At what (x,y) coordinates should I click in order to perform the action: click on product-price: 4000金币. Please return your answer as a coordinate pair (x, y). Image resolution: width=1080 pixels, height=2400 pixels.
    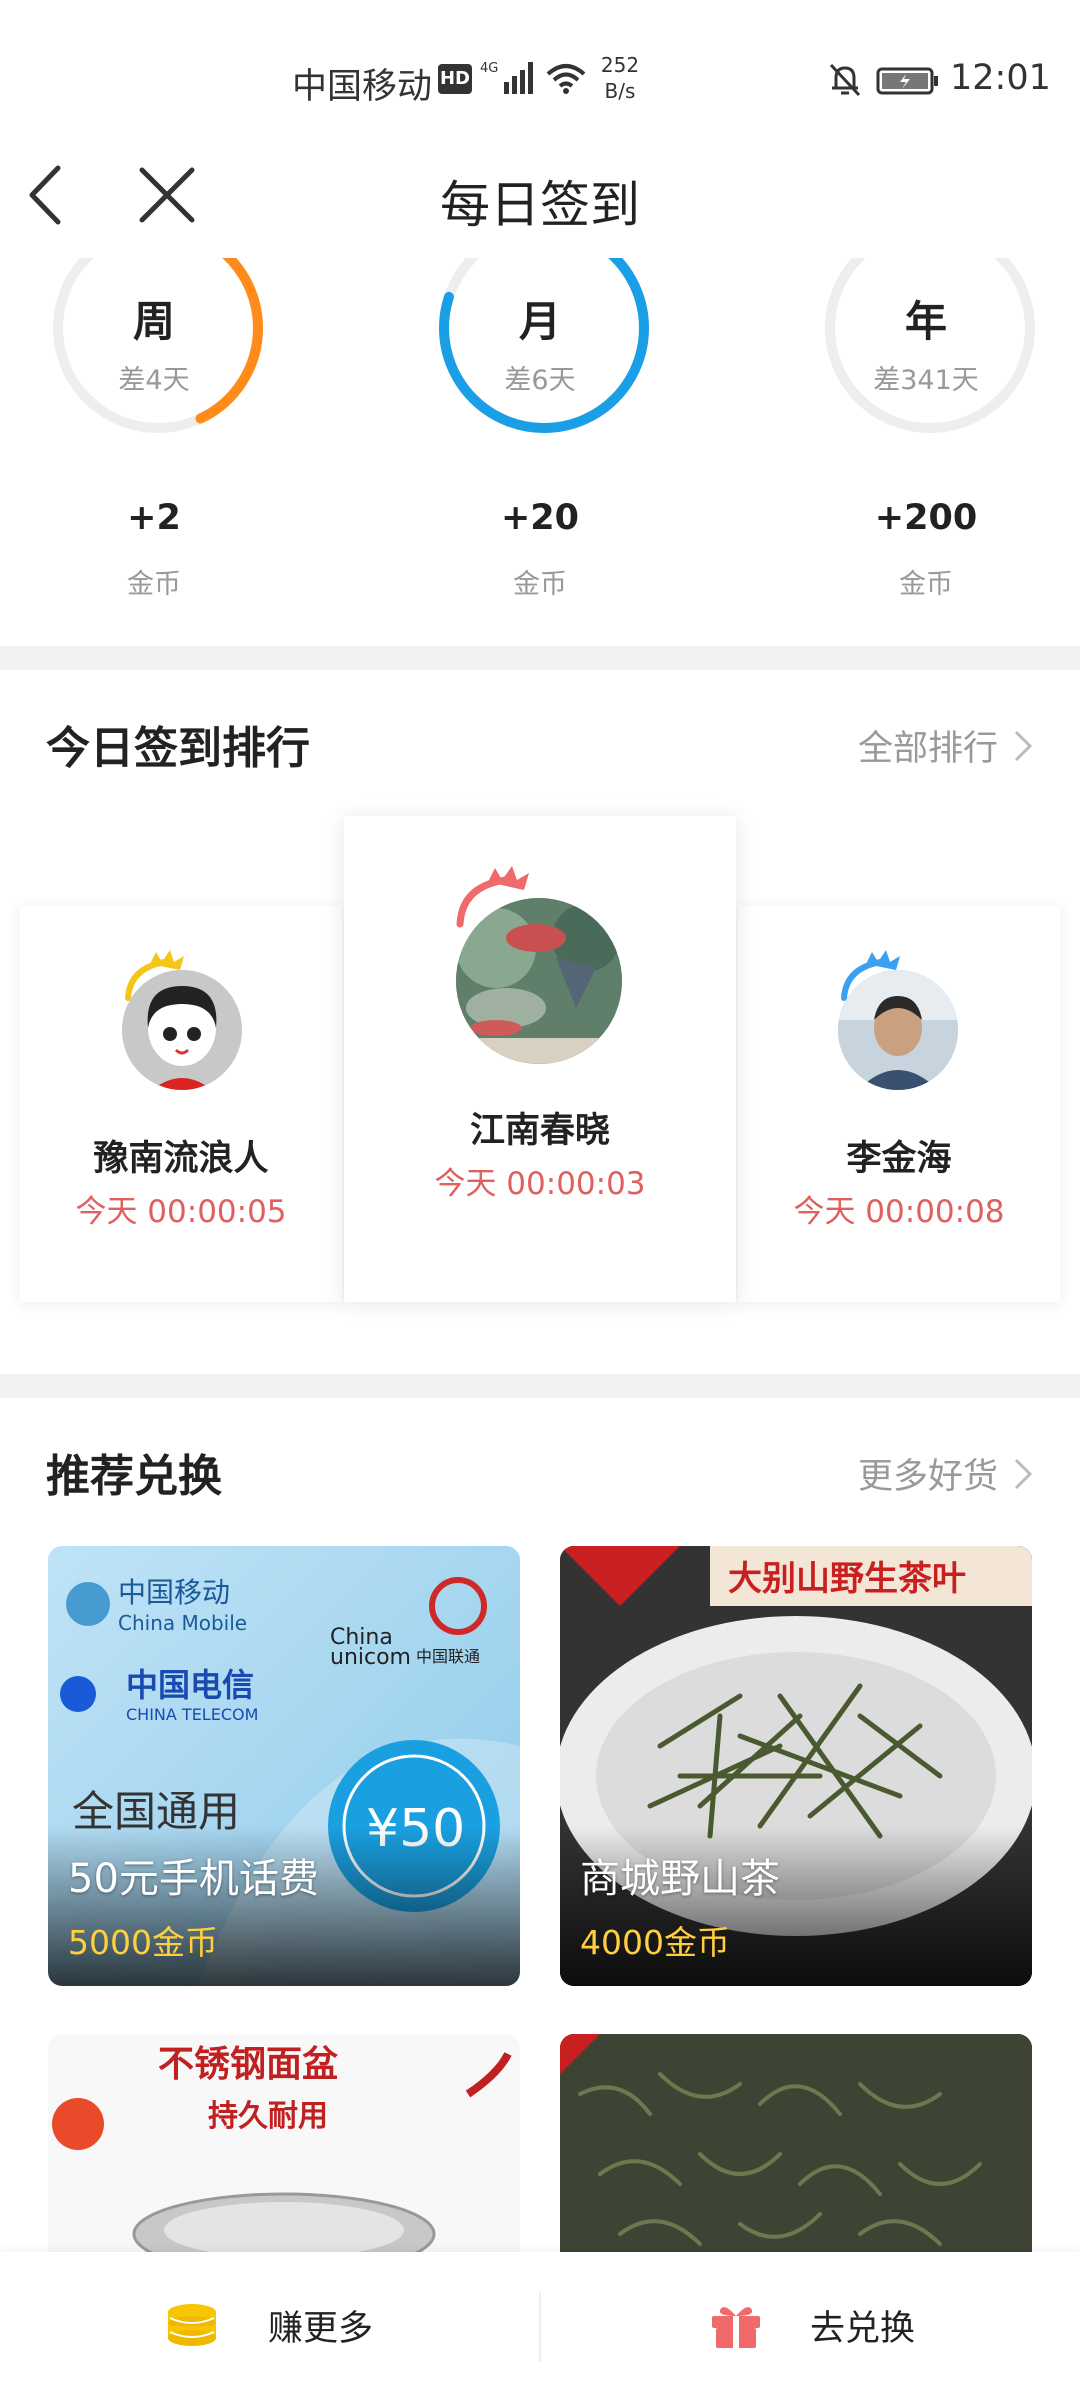
    Looking at the image, I should click on (655, 1942).